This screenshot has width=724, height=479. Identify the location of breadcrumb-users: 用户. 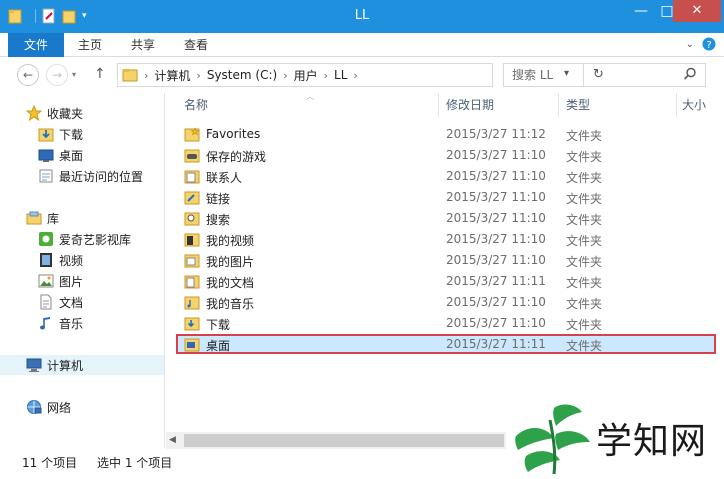
(306, 75).